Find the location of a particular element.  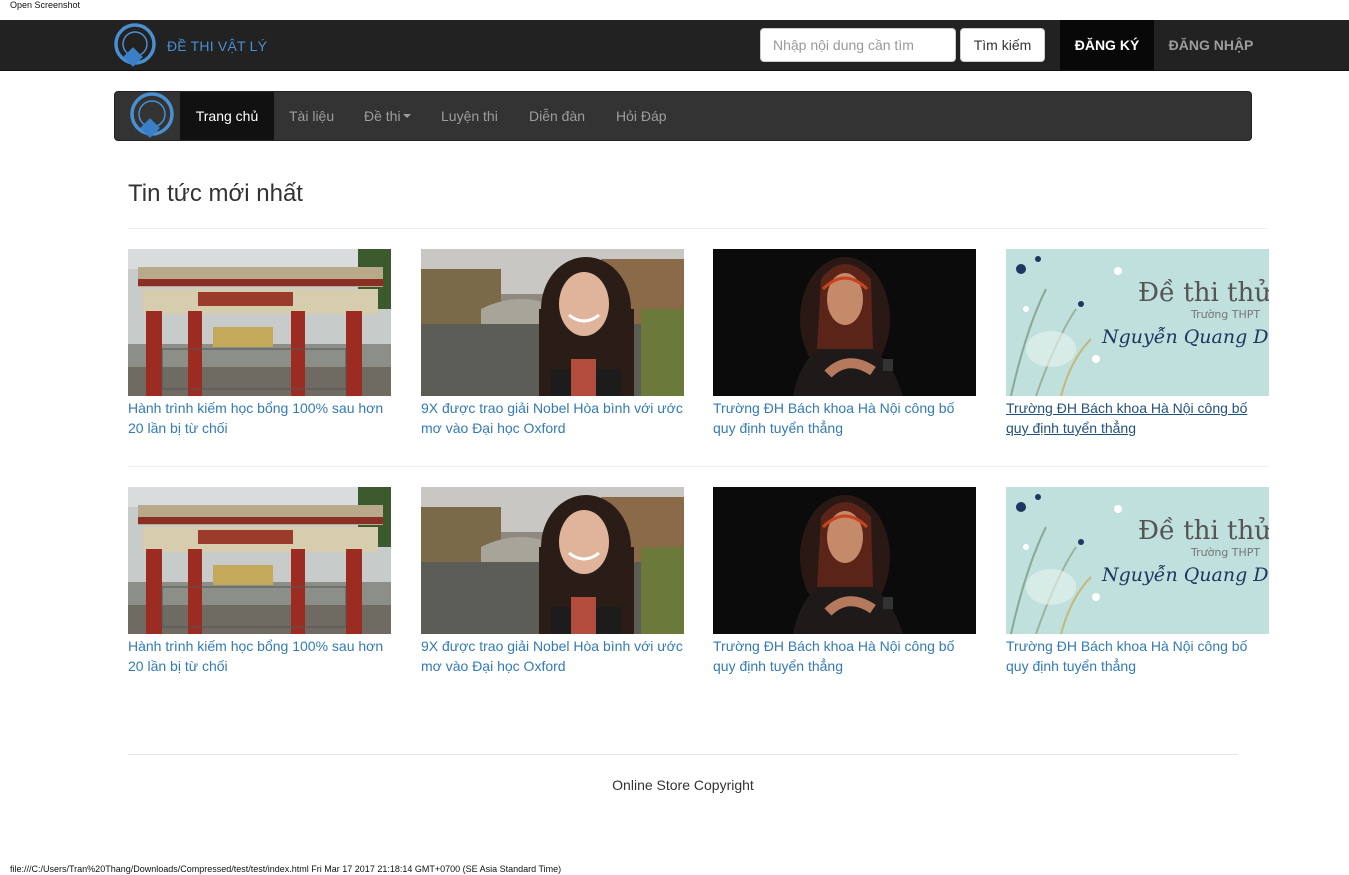

nav-item-home: Trang chủ is located at coordinates (227, 116).